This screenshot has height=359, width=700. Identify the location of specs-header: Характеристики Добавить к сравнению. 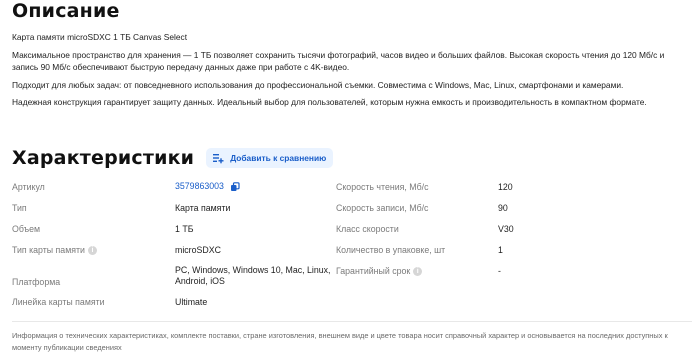
(173, 158).